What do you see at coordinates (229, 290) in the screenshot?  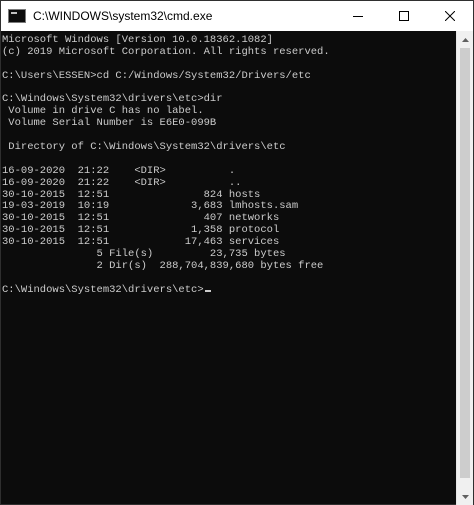 I see `console-line: C:\Windows\System32\drivers\etc>` at bounding box center [229, 290].